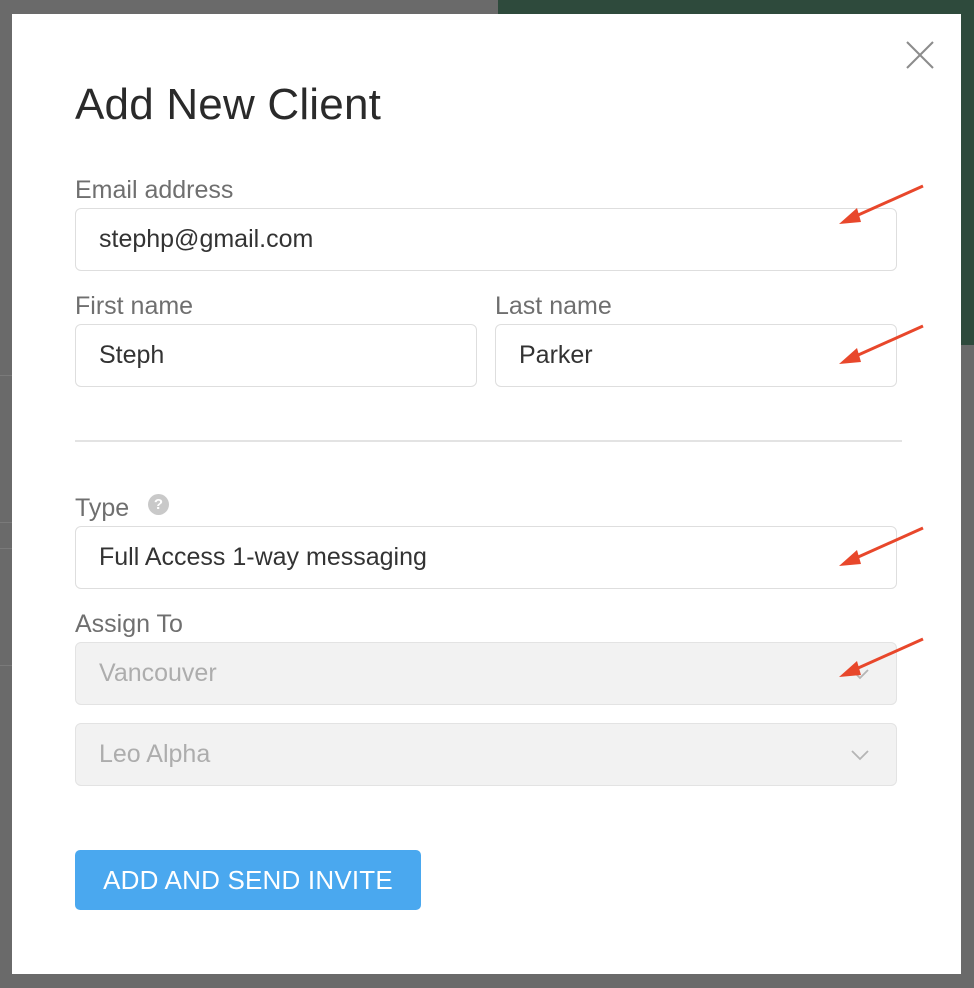  What do you see at coordinates (102, 508) in the screenshot?
I see `type-label: Type` at bounding box center [102, 508].